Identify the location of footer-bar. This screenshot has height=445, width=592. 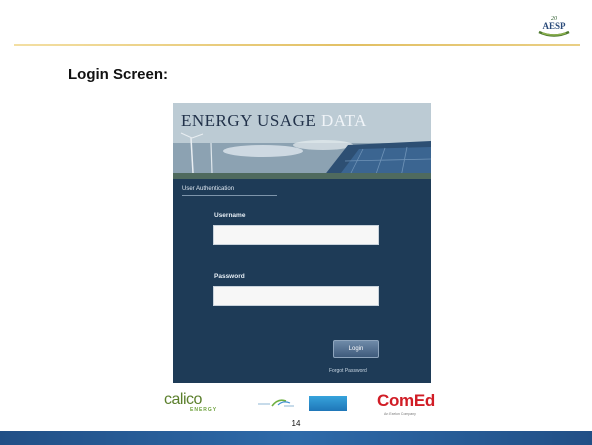
(296, 438).